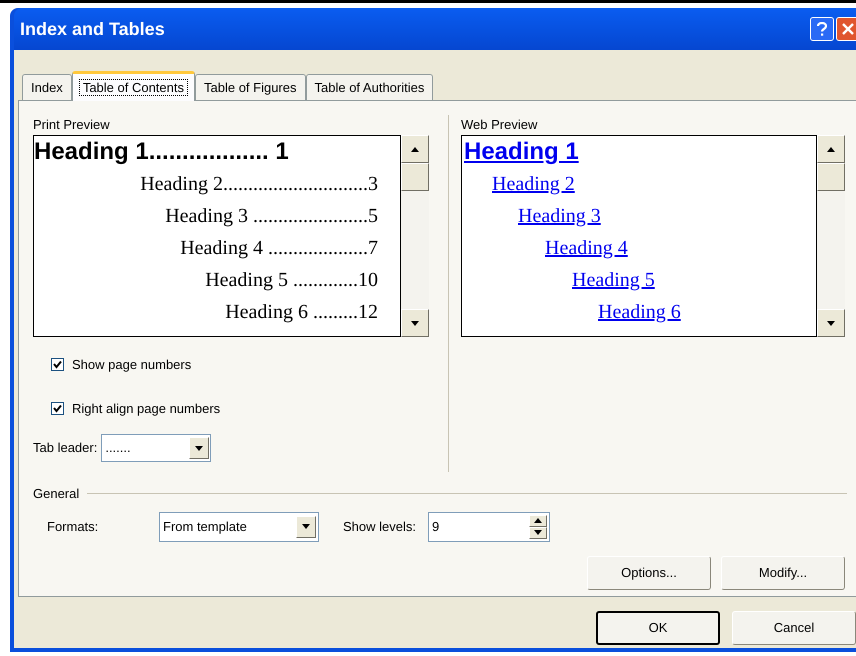 This screenshot has width=856, height=656. What do you see at coordinates (559, 216) in the screenshot?
I see `toc-link: Heading 3` at bounding box center [559, 216].